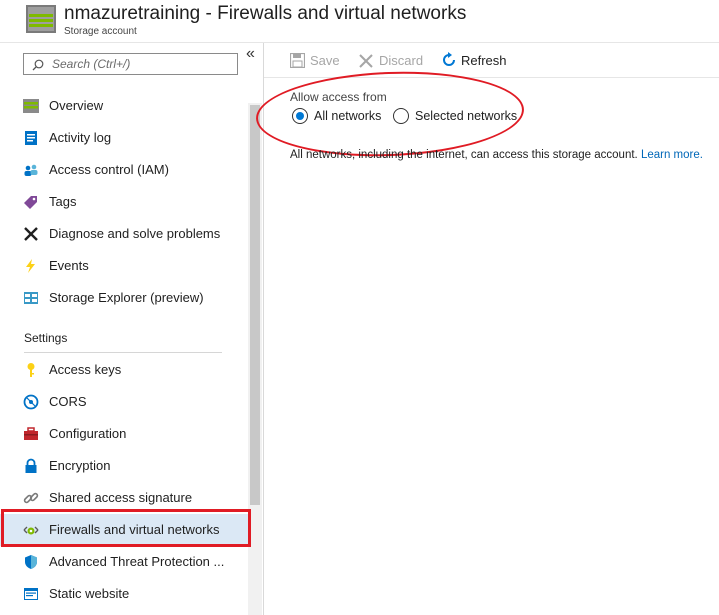 The image size is (719, 615). What do you see at coordinates (255, 305) in the screenshot?
I see `sidebar-scrollbar-thumb` at bounding box center [255, 305].